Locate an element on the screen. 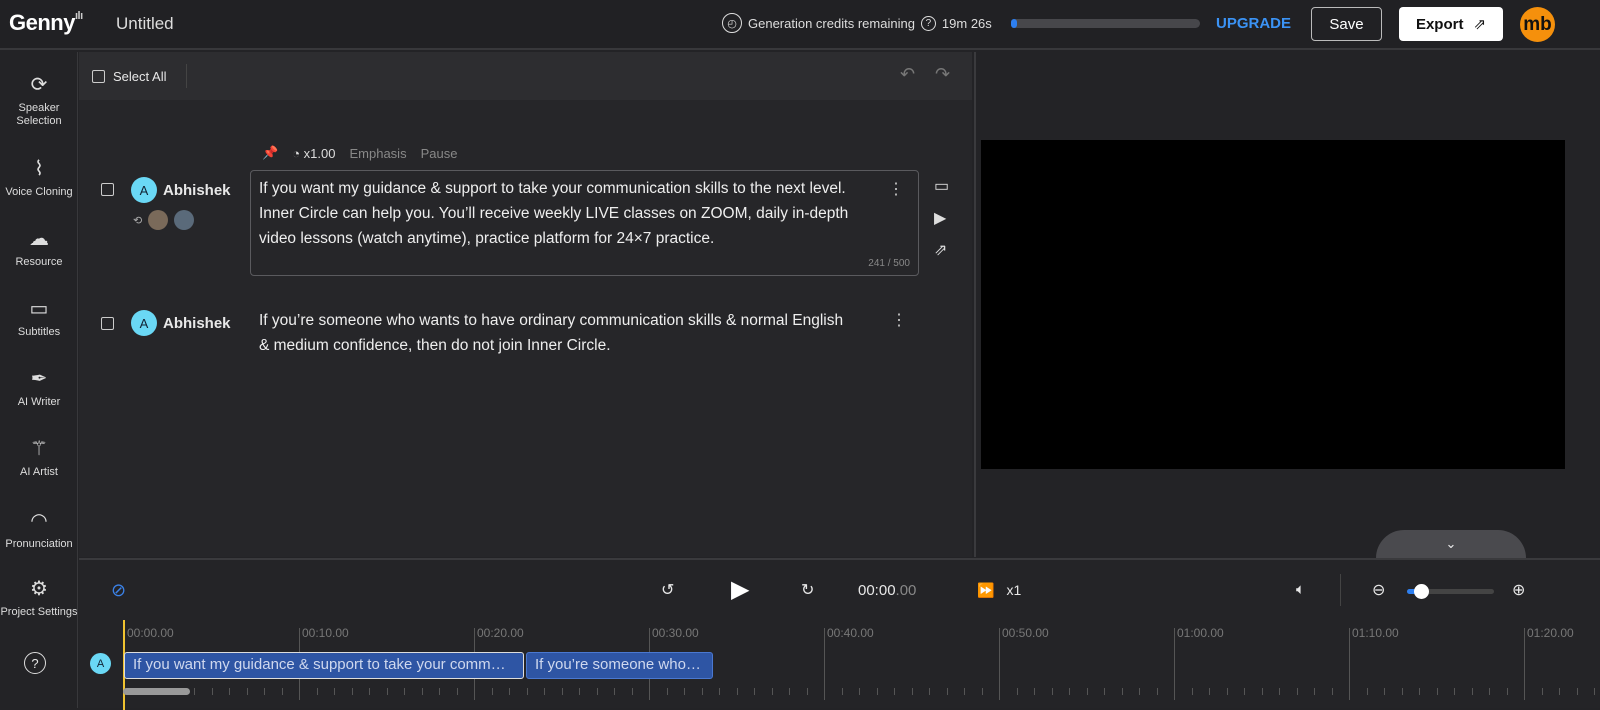  ruler-label: 00:30.00 is located at coordinates (675, 633).